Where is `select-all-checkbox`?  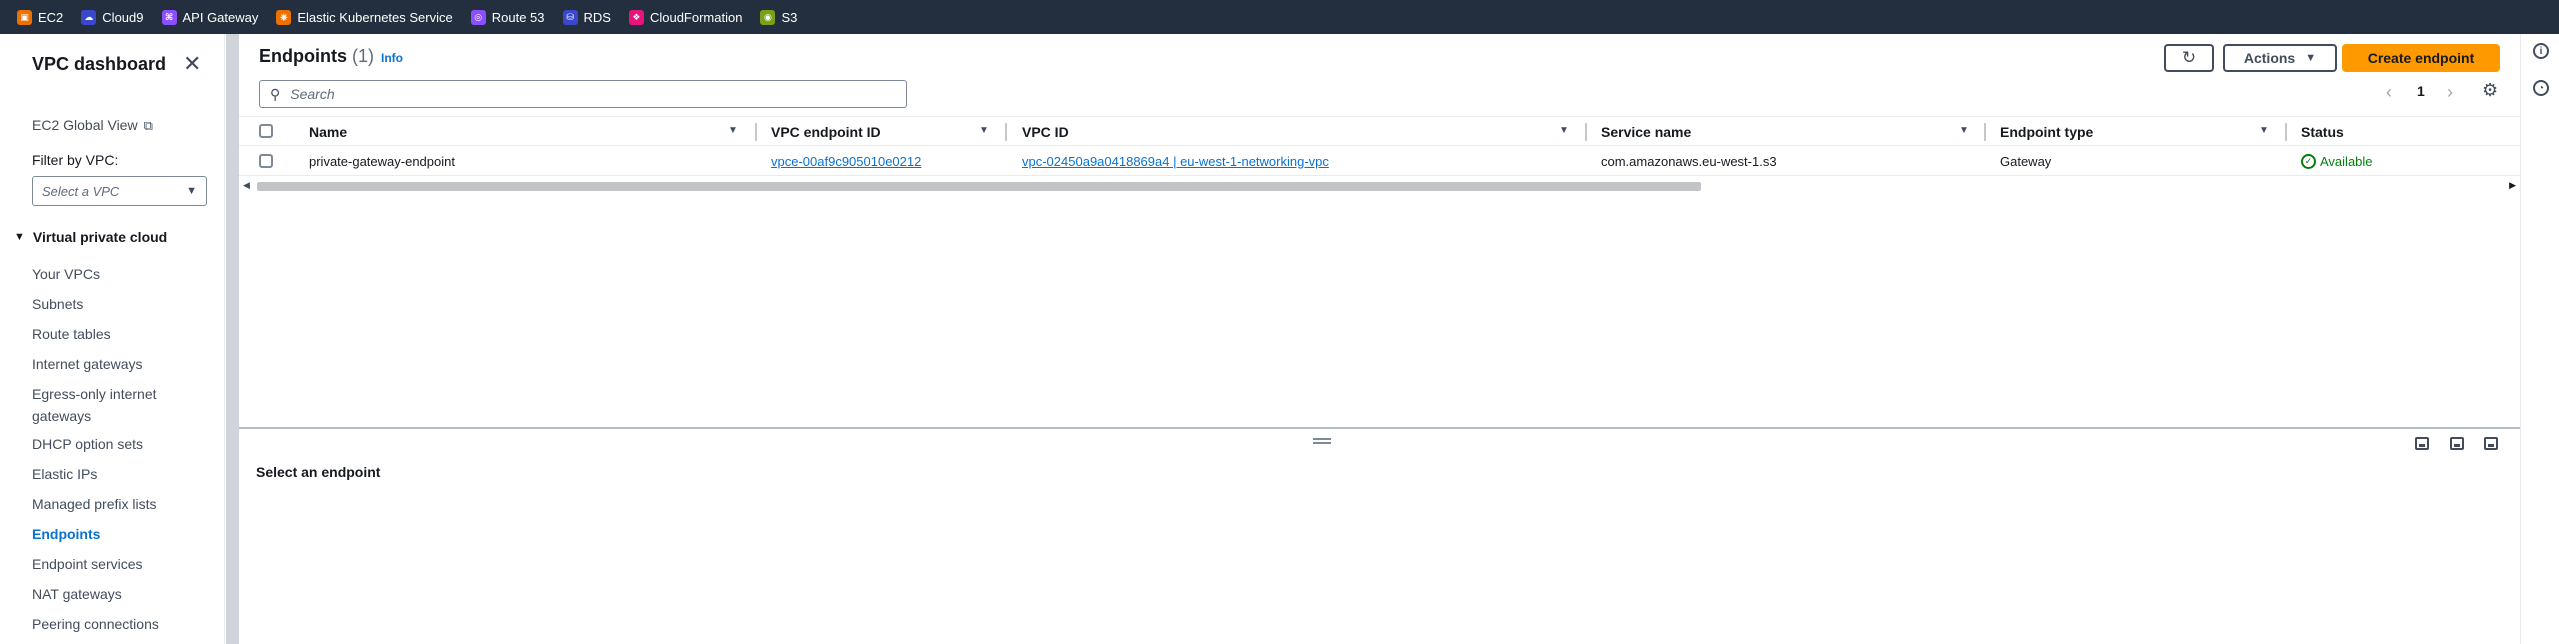
select-all-checkbox is located at coordinates (266, 131).